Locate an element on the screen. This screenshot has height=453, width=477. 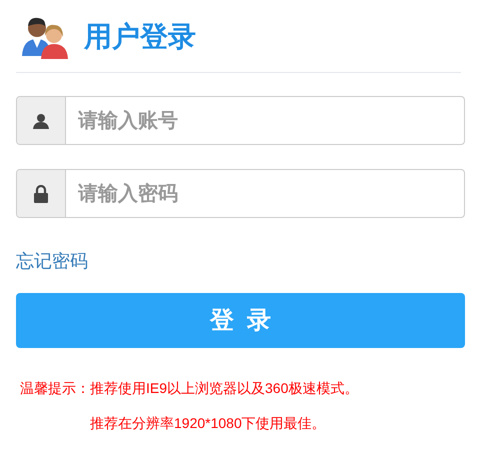
lock-icon is located at coordinates (41, 193).